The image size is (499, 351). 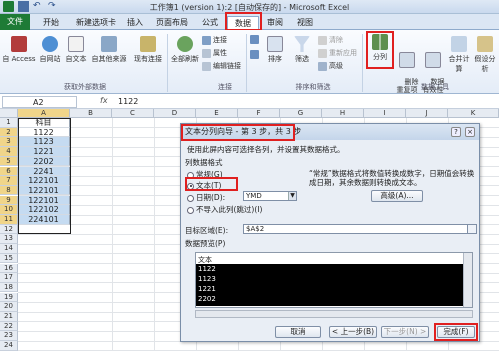 I want to click on back-button: < 上一步(B), so click(x=353, y=332).